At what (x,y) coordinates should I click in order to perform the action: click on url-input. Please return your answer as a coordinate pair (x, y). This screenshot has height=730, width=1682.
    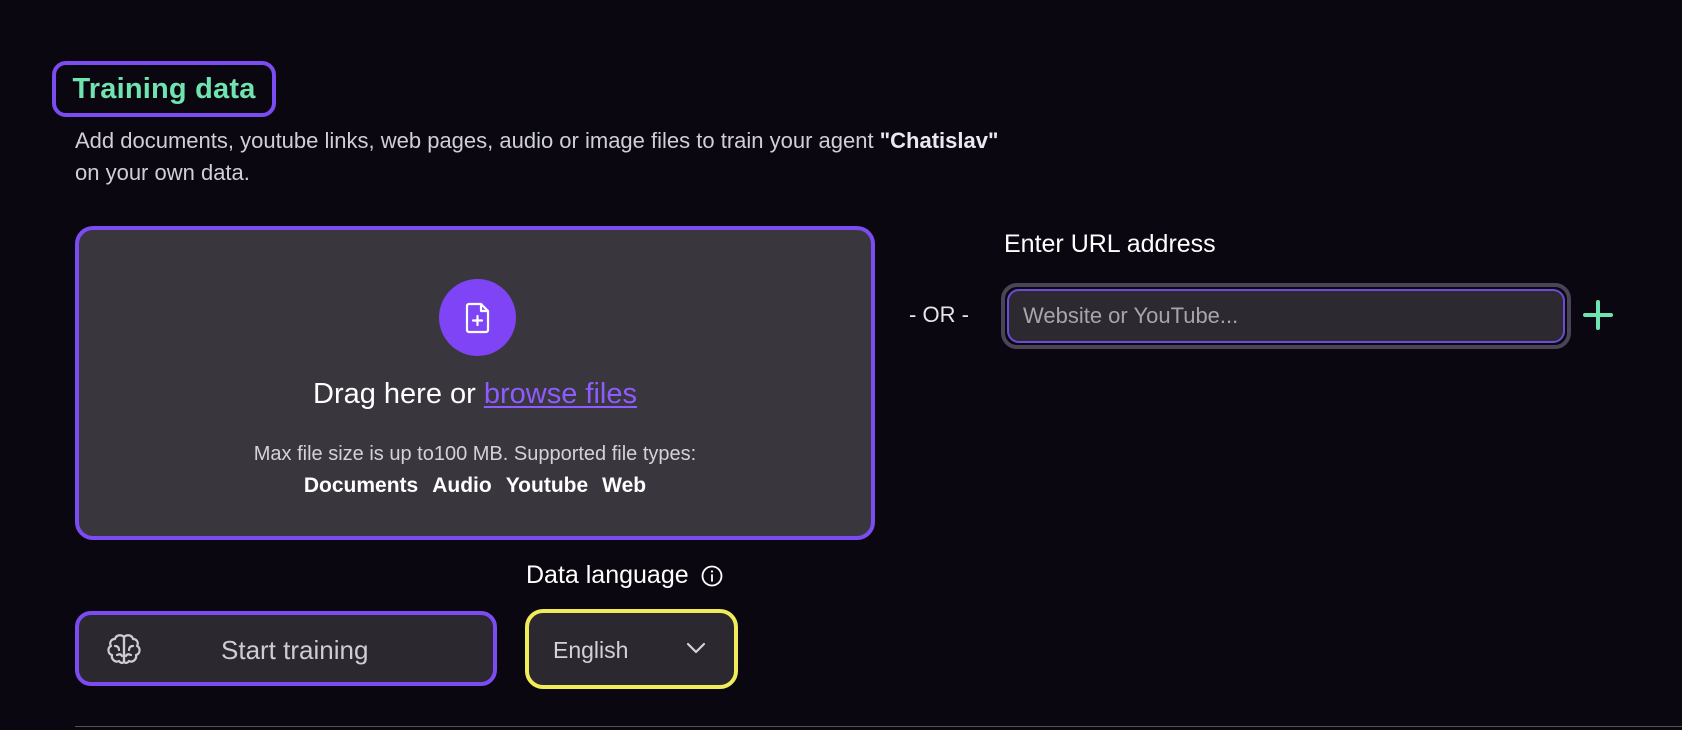
    Looking at the image, I should click on (1286, 316).